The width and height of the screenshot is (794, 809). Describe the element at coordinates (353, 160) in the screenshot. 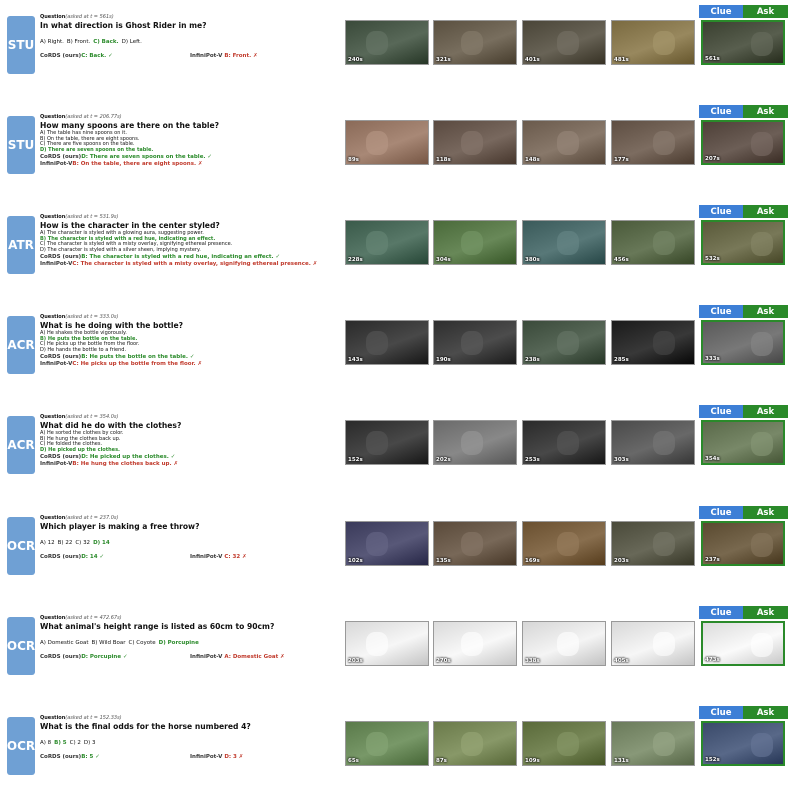

I see `timestamp: 89s` at that location.